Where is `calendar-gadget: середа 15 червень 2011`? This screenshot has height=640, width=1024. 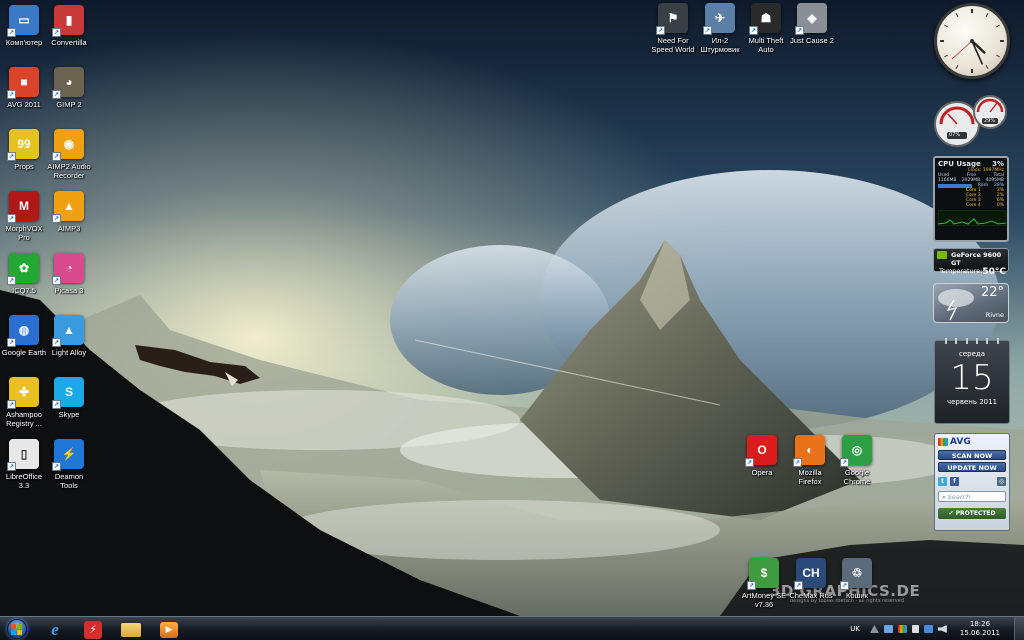 calendar-gadget: середа 15 червень 2011 is located at coordinates (972, 381).